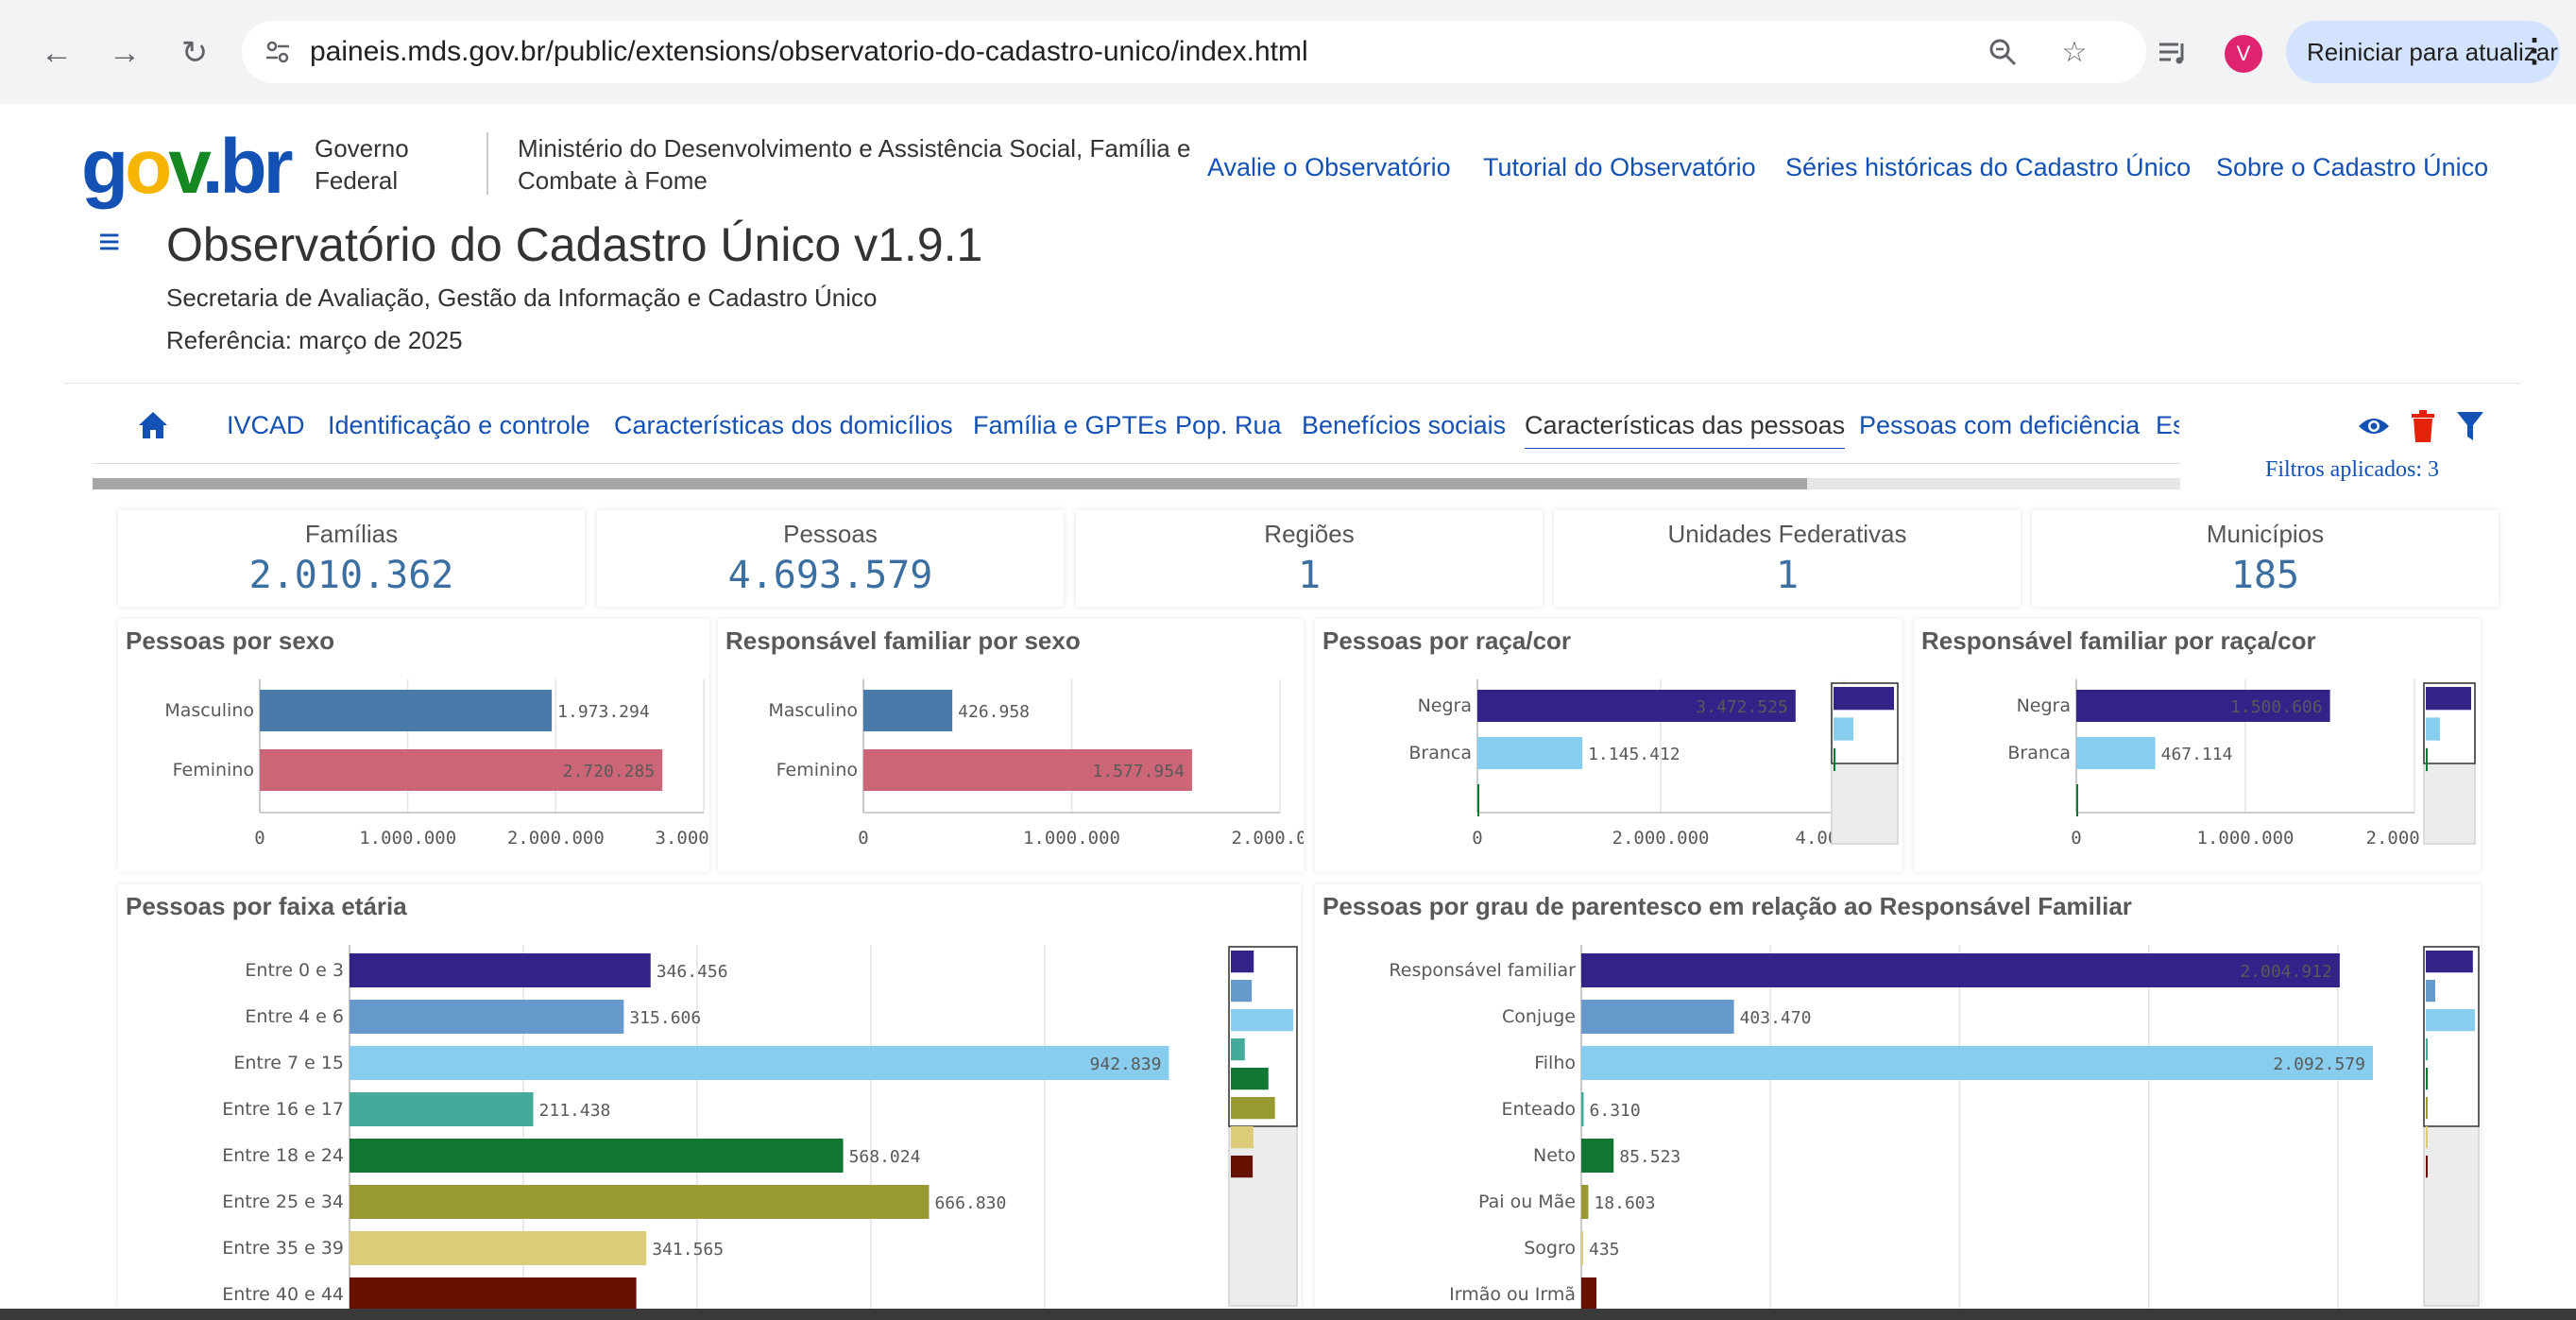 Image resolution: width=2576 pixels, height=1320 pixels. What do you see at coordinates (352, 558) in the screenshot?
I see `kpi-familias: Famílias 2.010.362` at bounding box center [352, 558].